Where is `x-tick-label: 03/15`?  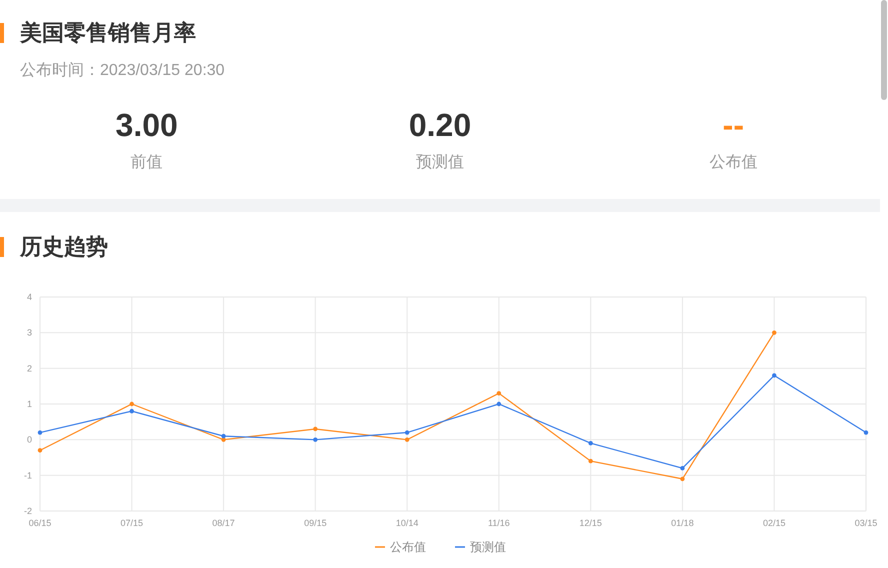
x-tick-label: 03/15 is located at coordinates (866, 523).